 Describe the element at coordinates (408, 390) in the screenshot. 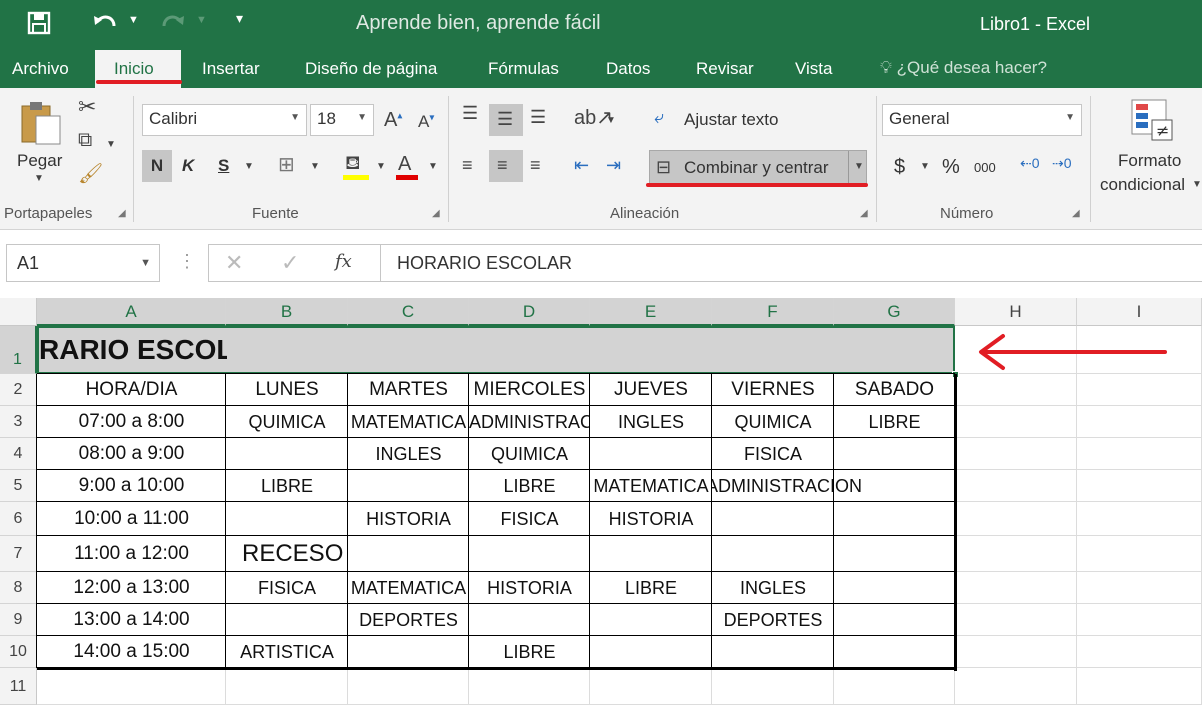

I see `cell: MARTES` at that location.